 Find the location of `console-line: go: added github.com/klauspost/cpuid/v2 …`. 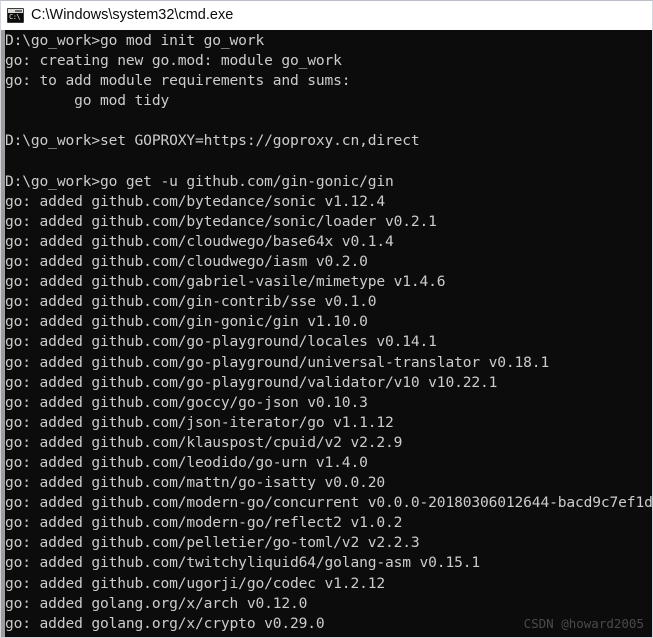

console-line: go: added github.com/klauspost/cpuid/v2 … is located at coordinates (204, 442).